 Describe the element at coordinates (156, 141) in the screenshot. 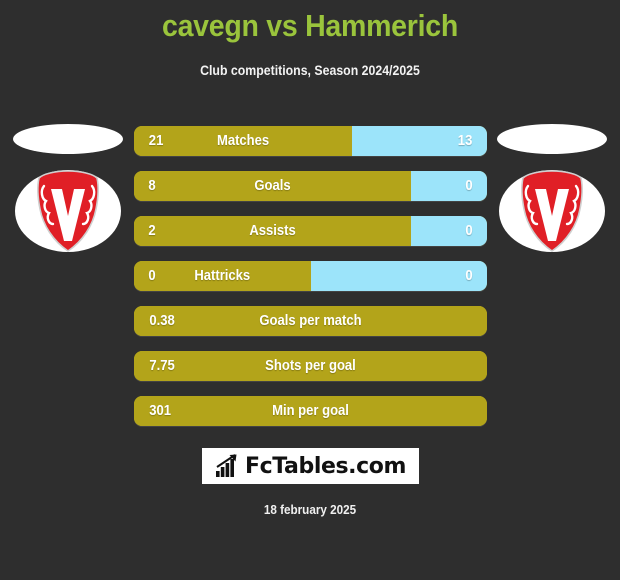

I see `stat-value-home: 21` at that location.